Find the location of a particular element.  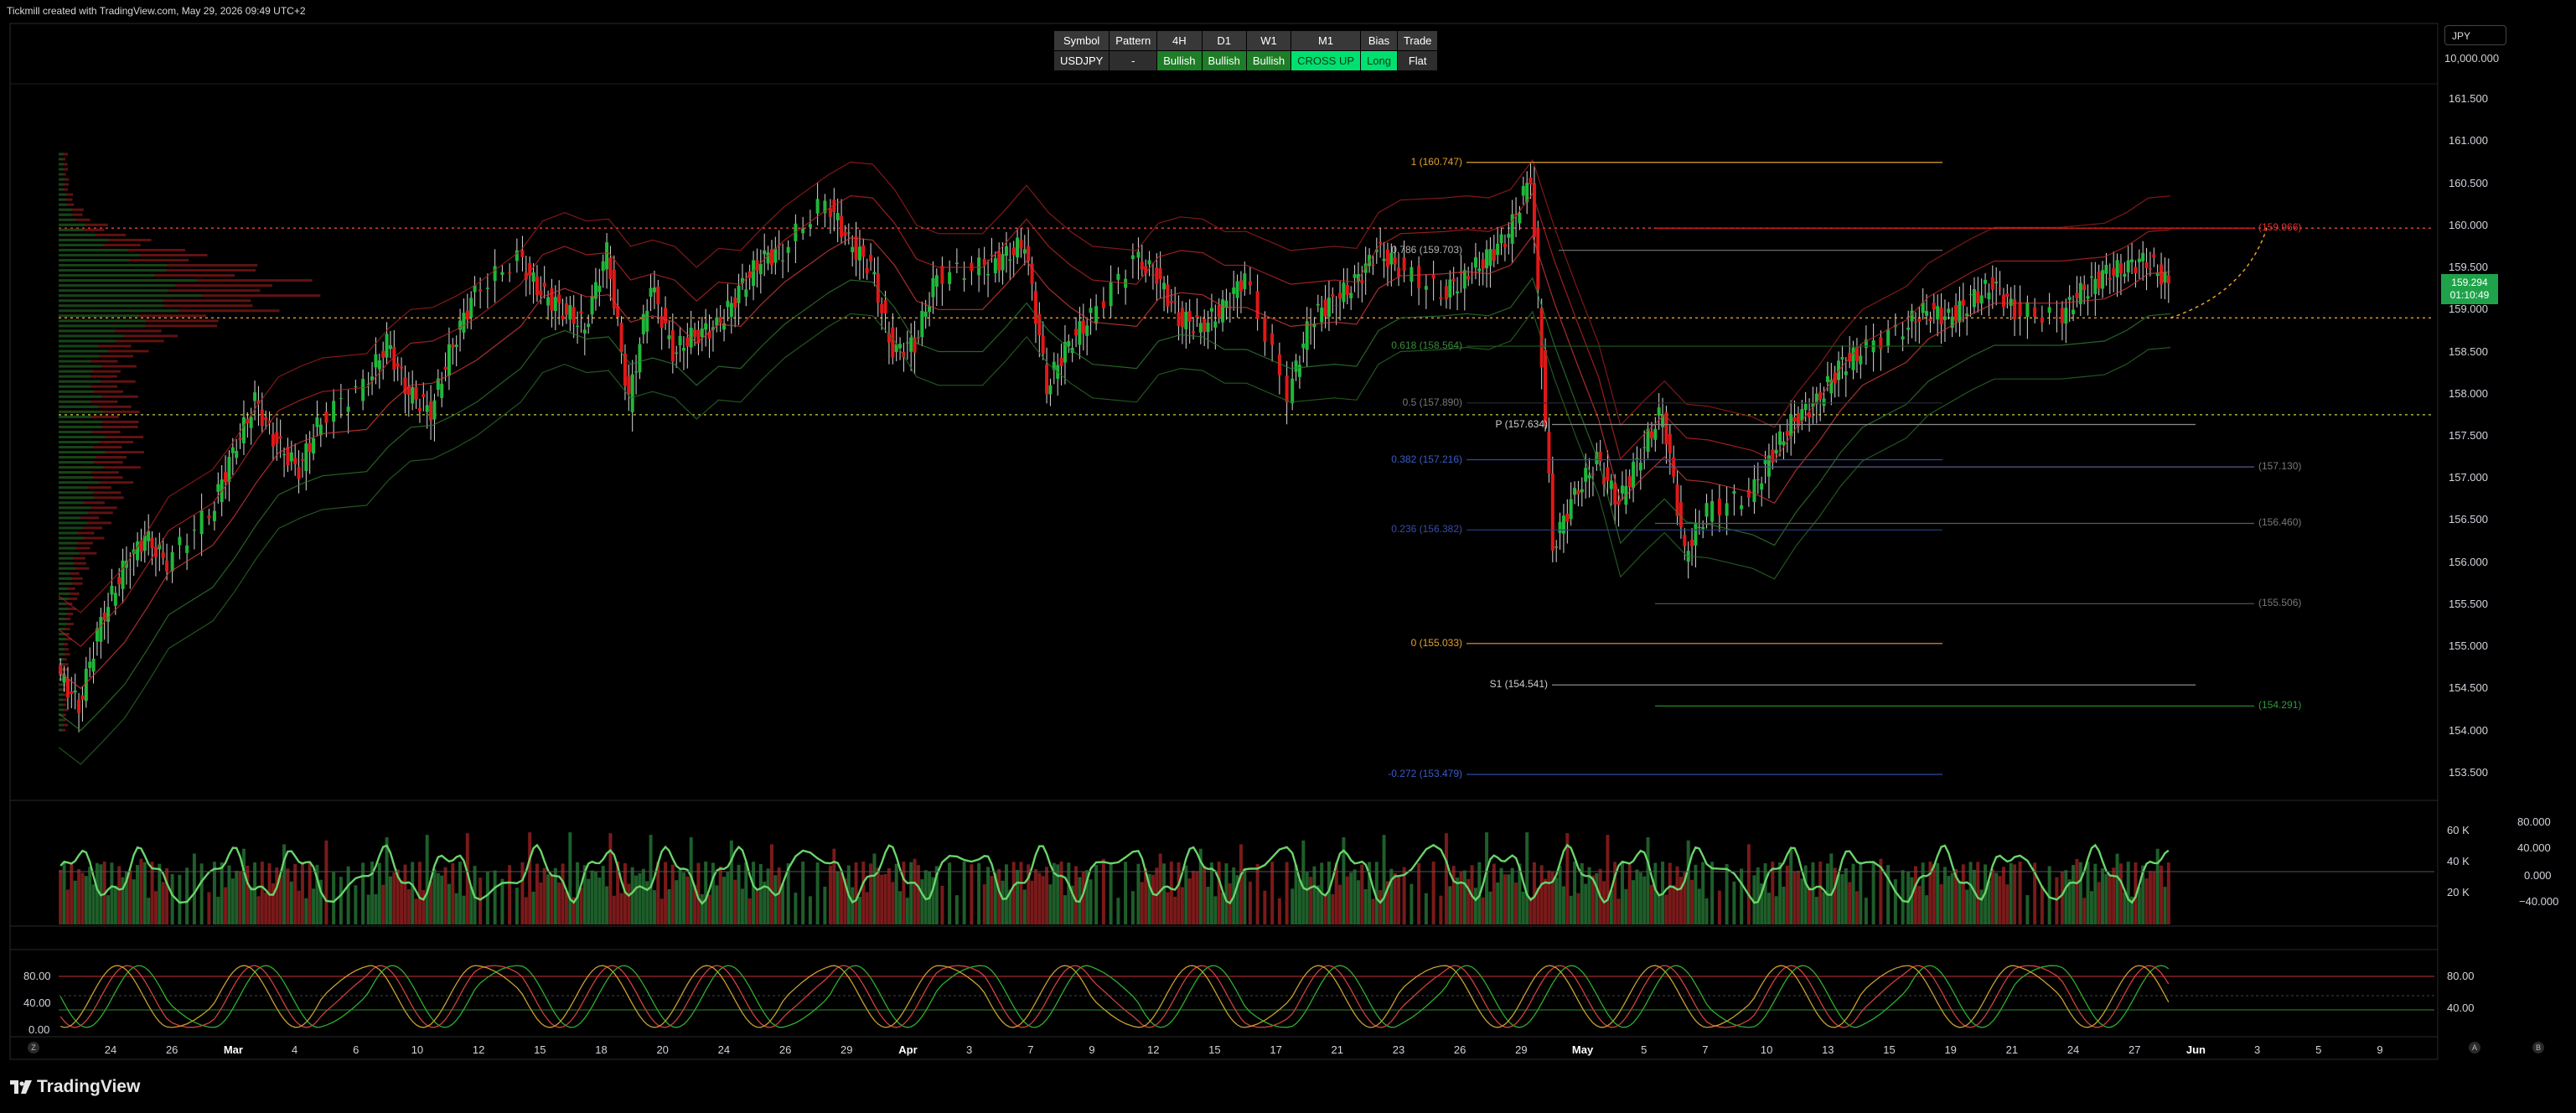

right-level-label: (157.130) is located at coordinates (2280, 466).